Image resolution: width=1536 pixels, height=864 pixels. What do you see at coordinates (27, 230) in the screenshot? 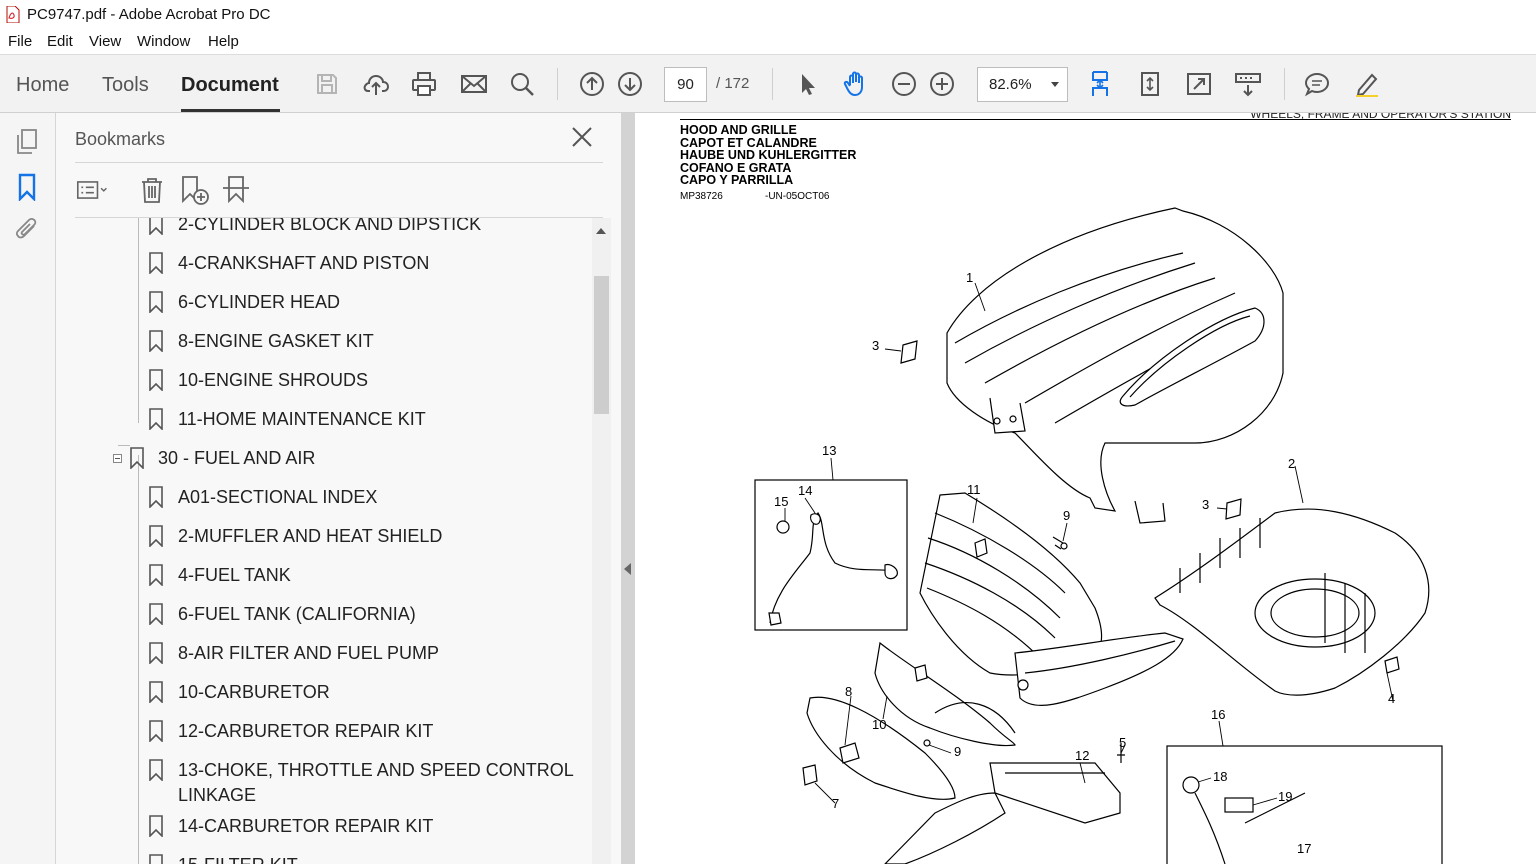
I see `attachments-icon` at bounding box center [27, 230].